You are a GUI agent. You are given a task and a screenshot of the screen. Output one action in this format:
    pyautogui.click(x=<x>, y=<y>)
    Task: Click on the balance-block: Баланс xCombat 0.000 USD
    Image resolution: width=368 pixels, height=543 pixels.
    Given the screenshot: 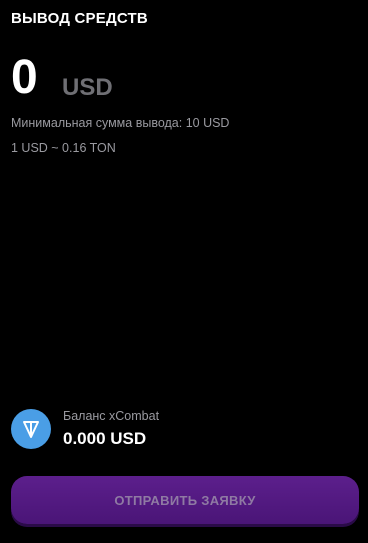 What is the action you would take?
    pyautogui.click(x=85, y=428)
    